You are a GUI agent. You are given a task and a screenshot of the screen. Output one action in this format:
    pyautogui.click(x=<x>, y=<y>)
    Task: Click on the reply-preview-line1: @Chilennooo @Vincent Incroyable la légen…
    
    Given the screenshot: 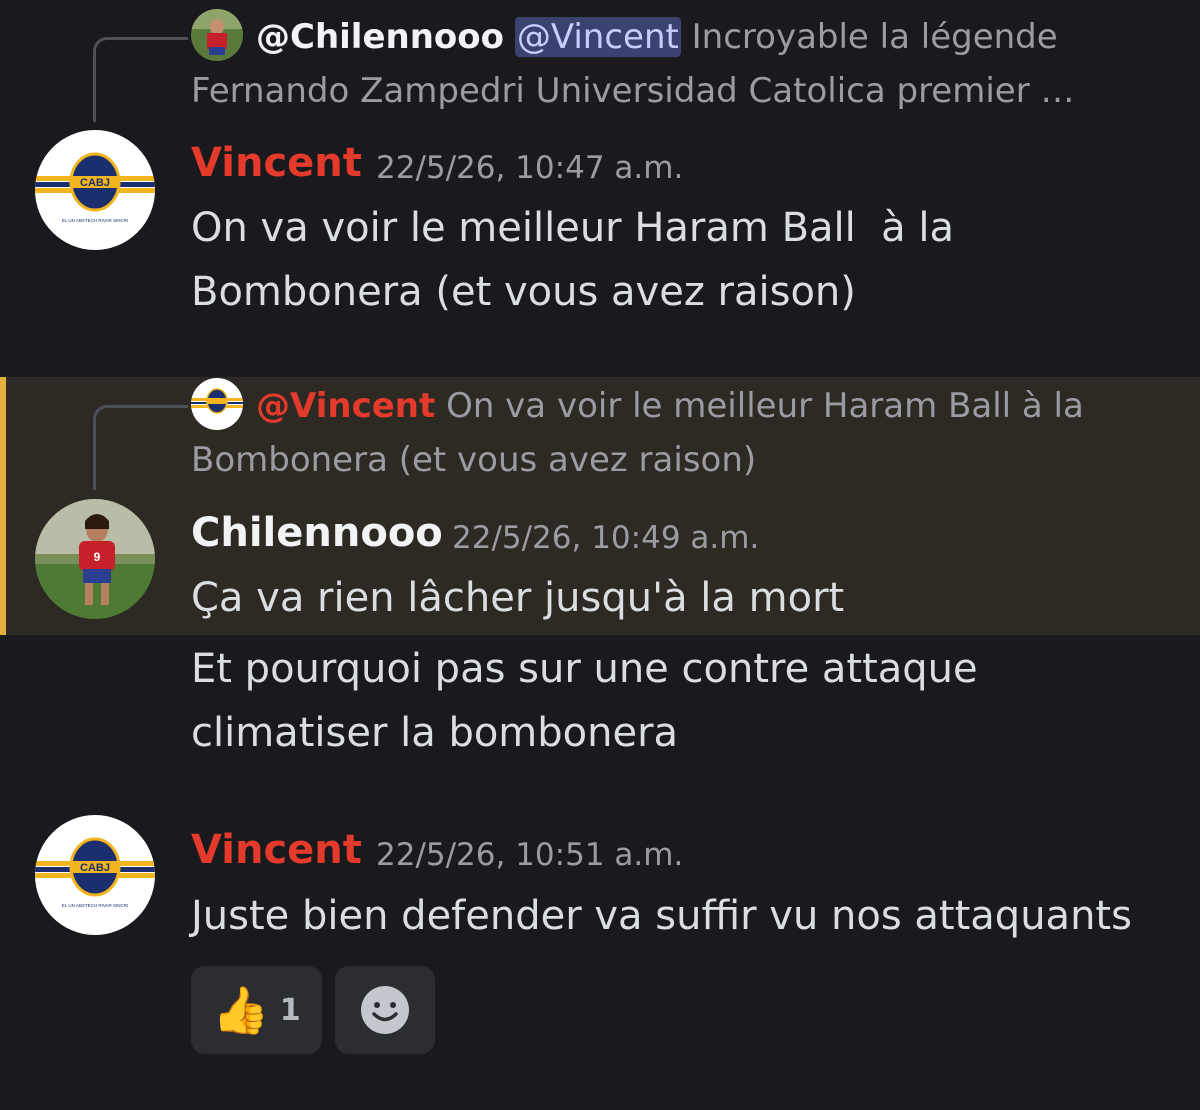 What is the action you would take?
    pyautogui.click(x=657, y=37)
    